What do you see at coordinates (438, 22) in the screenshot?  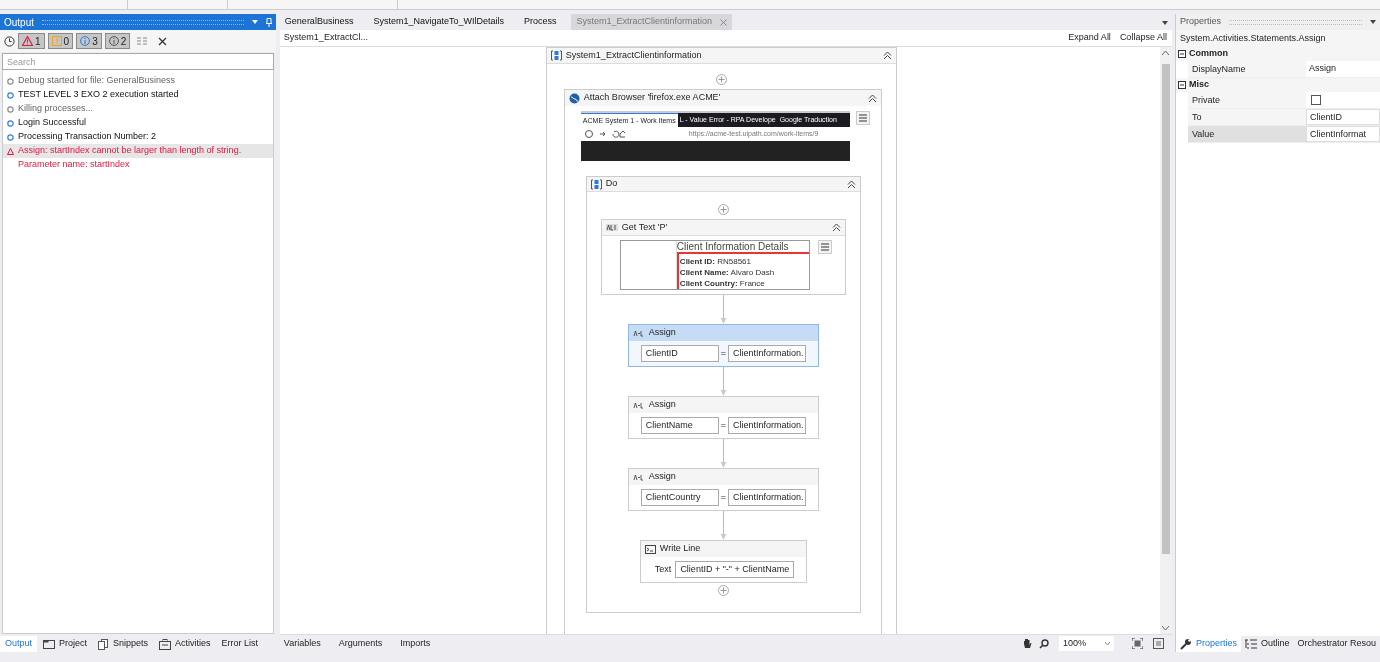 I see `document-tab: System1_NavigateTo_WIlDetails` at bounding box center [438, 22].